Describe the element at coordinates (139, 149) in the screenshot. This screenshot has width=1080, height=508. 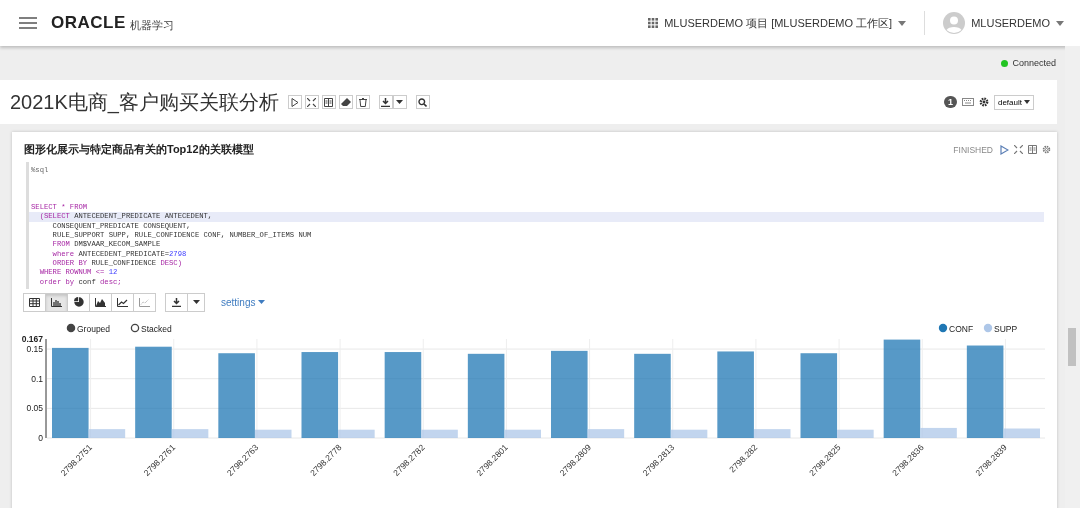
I see `paragraph-title: 图形化展示与特定商品有关的Top12的关联模型` at that location.